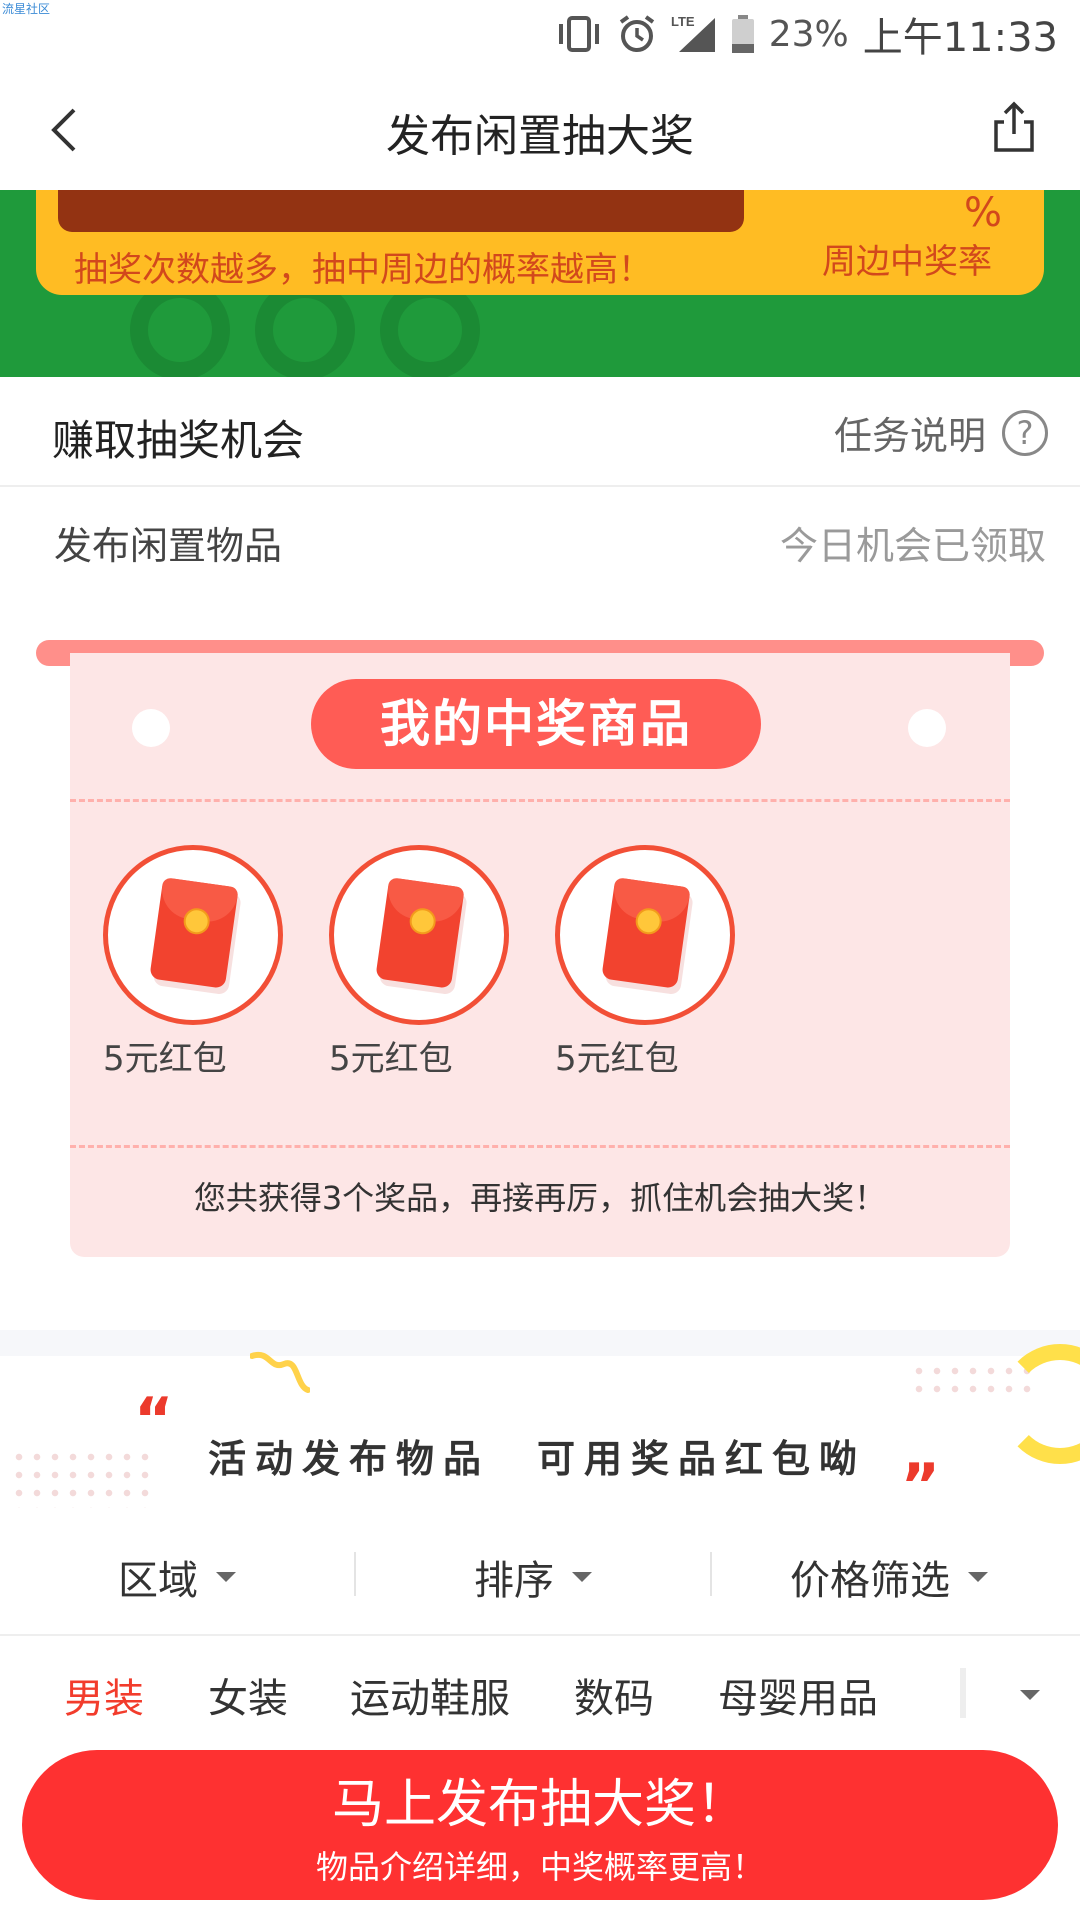 The image size is (1080, 1920). What do you see at coordinates (539, 1805) in the screenshot?
I see `cta-title: 马上发布抽大奖！` at bounding box center [539, 1805].